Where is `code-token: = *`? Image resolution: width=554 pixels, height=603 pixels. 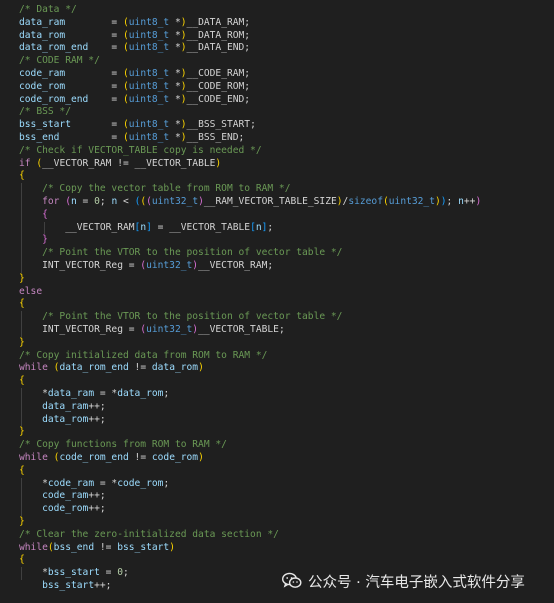 code-token: = * is located at coordinates (106, 483).